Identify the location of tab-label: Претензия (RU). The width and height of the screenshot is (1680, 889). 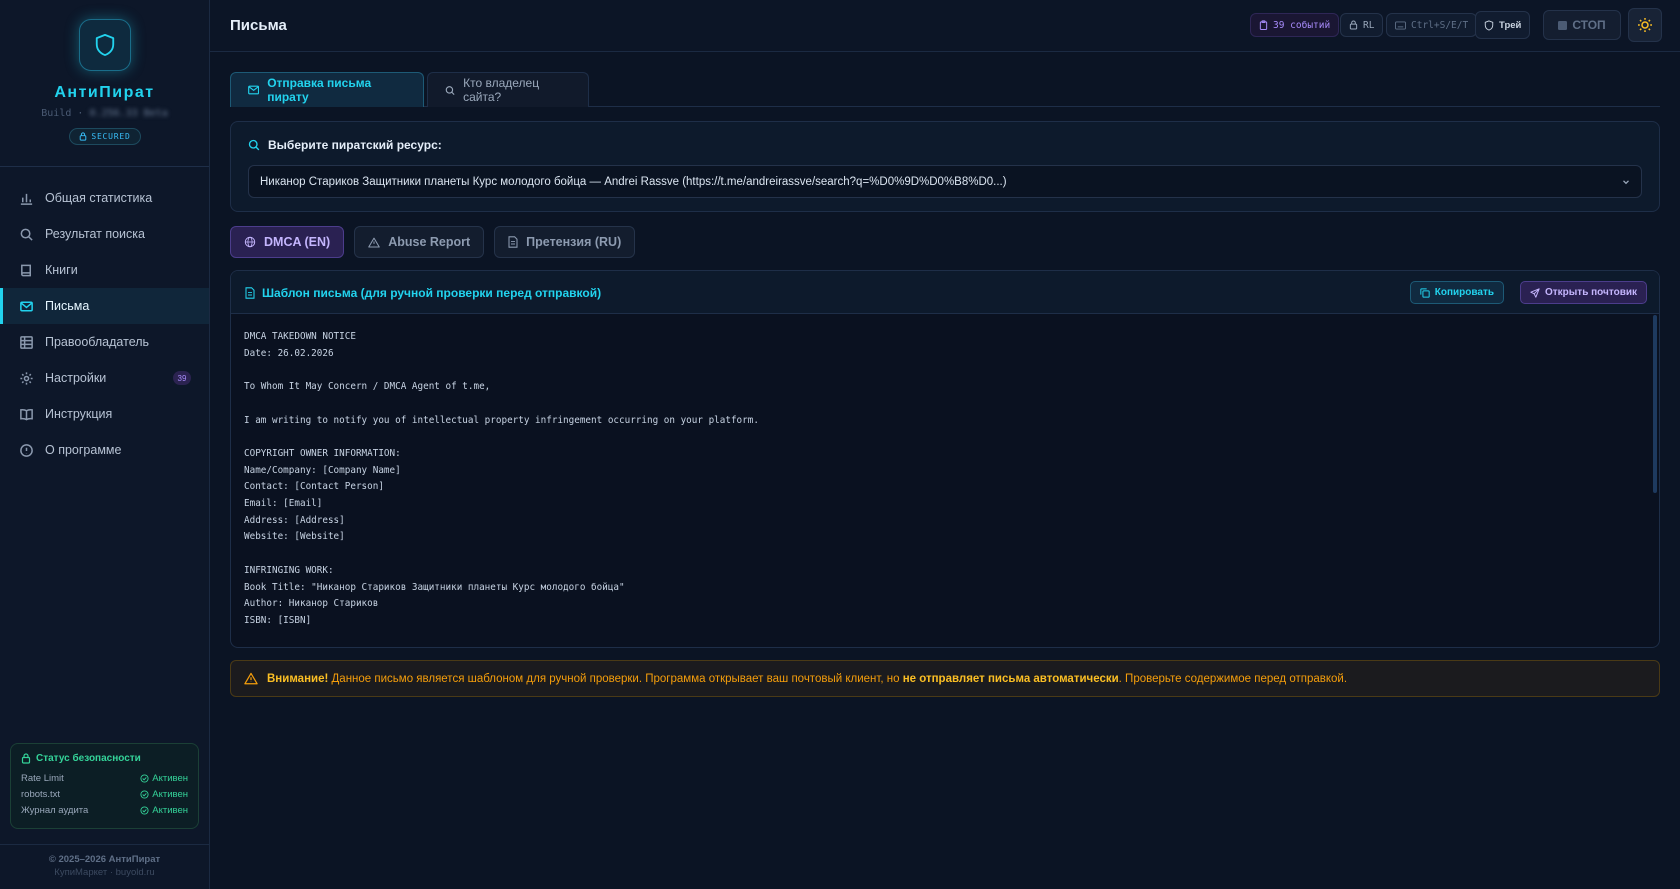
(574, 242).